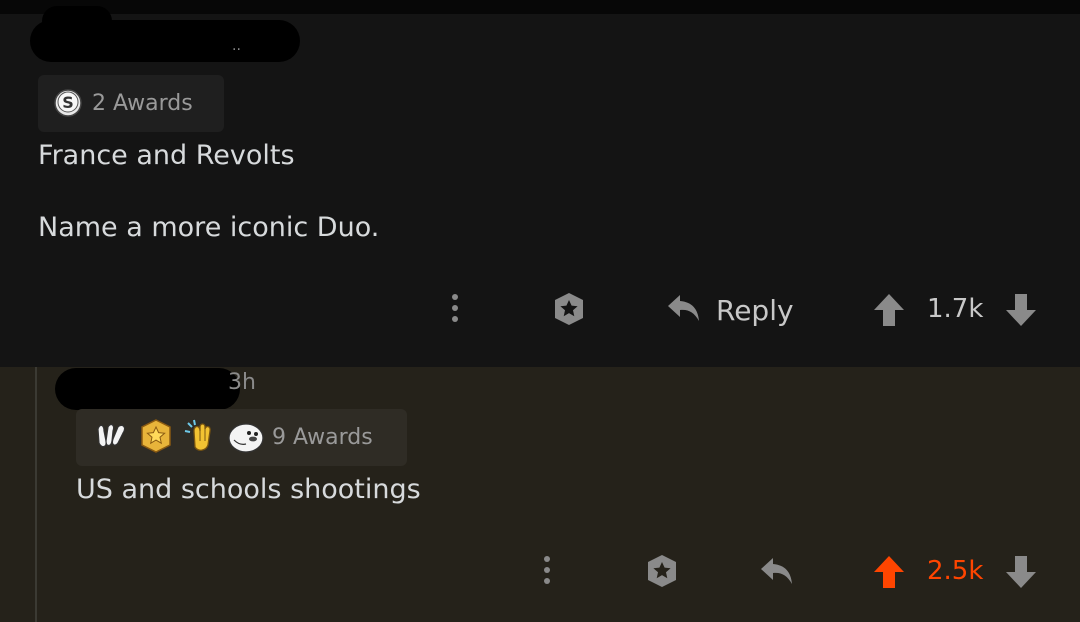 This screenshot has height=622, width=1080. I want to click on seal-award-icon, so click(246, 438).